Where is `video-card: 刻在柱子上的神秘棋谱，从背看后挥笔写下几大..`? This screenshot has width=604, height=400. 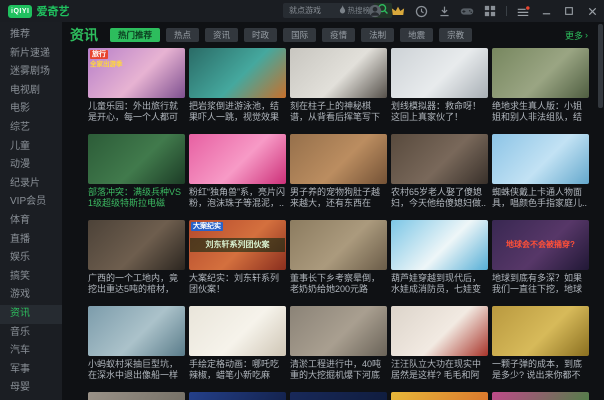 video-card: 刻在柱子上的神秘棋谱，从背看后挥笔写下几大.. is located at coordinates (338, 85).